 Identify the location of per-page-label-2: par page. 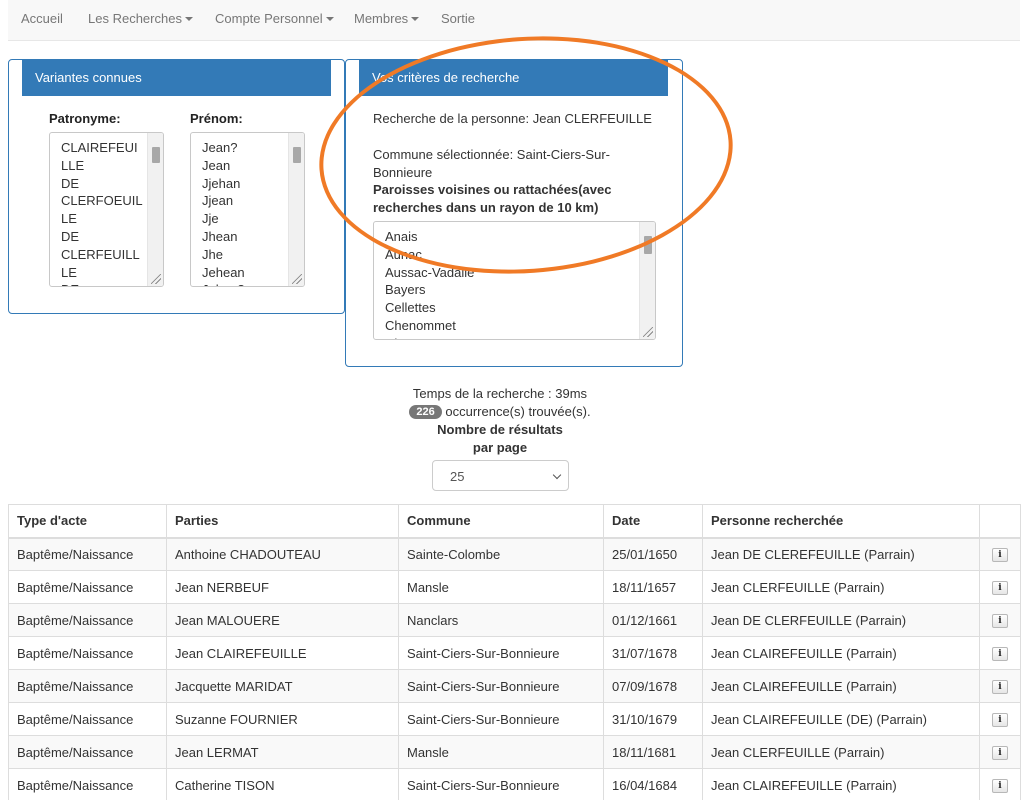
(500, 447).